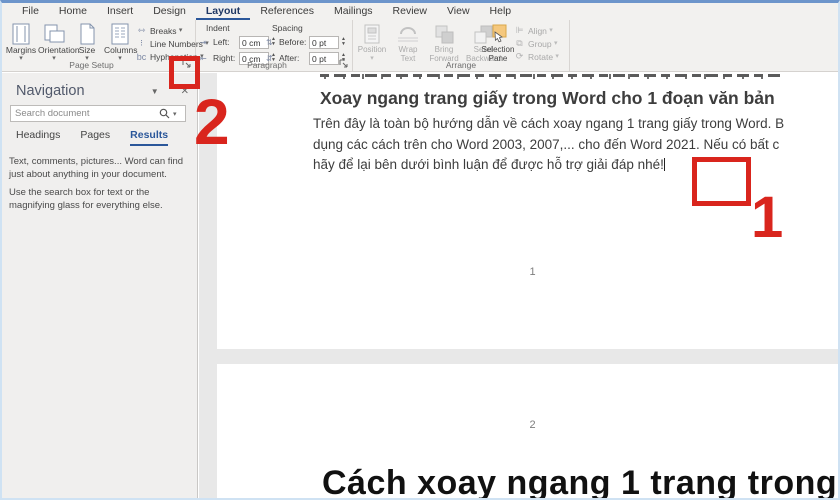  What do you see at coordinates (254, 42) in the screenshot?
I see `indent-left-input: 0 cm` at bounding box center [254, 42].